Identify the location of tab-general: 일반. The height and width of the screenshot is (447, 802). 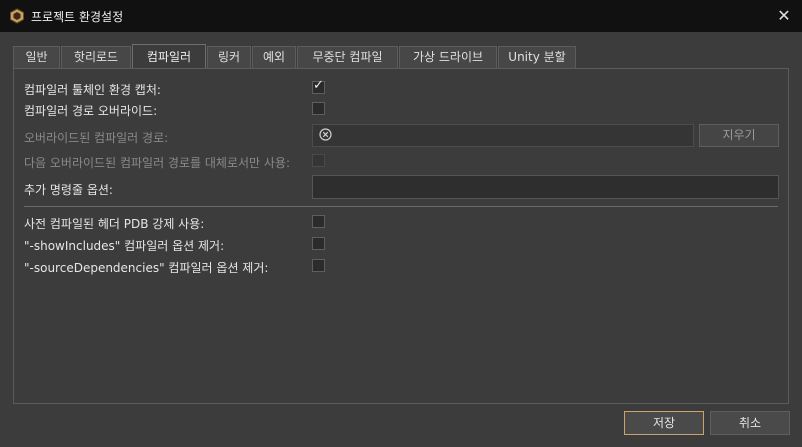
(36, 57).